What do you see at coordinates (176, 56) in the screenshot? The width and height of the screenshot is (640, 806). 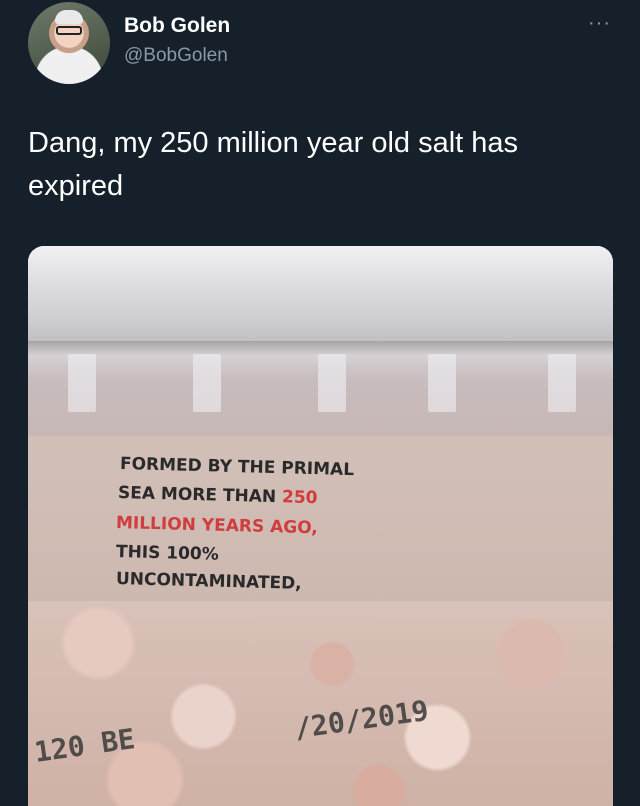 I see `author-handle: @BobGolen` at bounding box center [176, 56].